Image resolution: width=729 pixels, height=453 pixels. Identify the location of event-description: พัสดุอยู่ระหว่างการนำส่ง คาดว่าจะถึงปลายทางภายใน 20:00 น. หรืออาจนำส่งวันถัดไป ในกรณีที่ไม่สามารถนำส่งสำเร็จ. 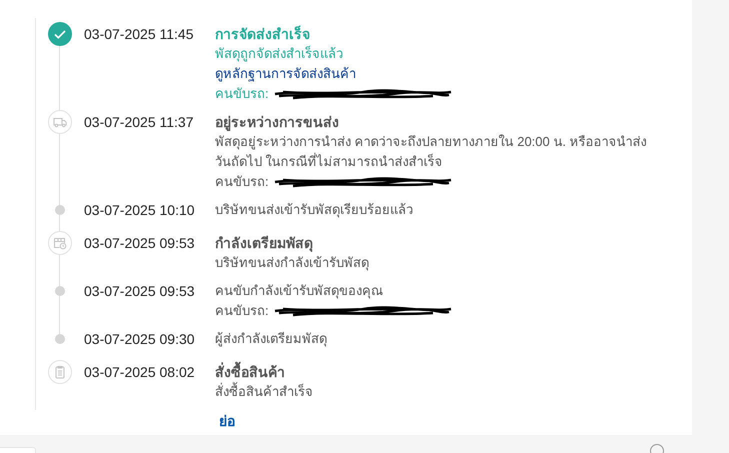
(431, 152).